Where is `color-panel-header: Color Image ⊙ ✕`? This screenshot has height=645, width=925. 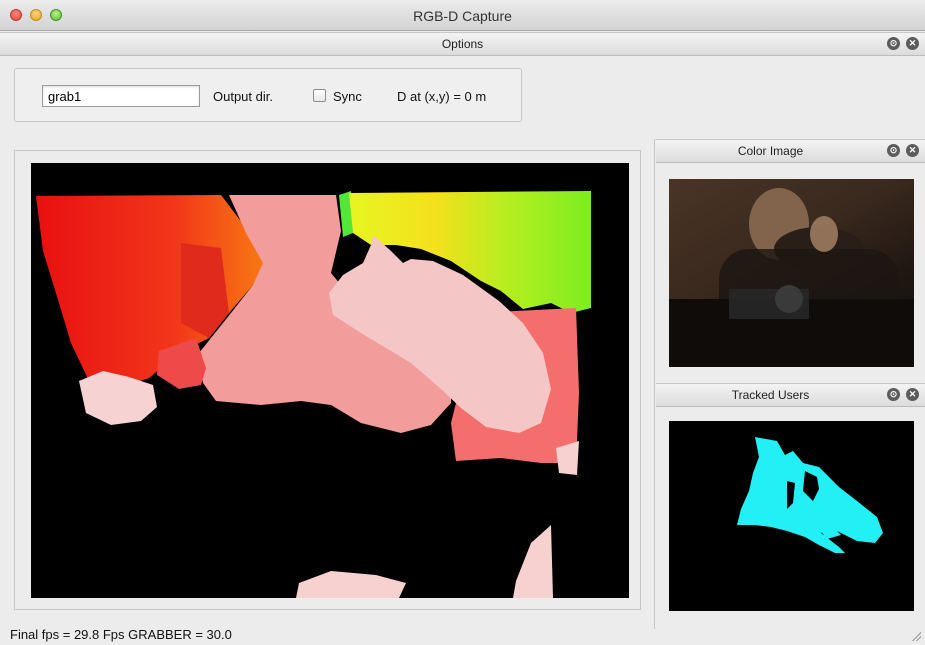
color-panel-header: Color Image ⊙ ✕ is located at coordinates (790, 151).